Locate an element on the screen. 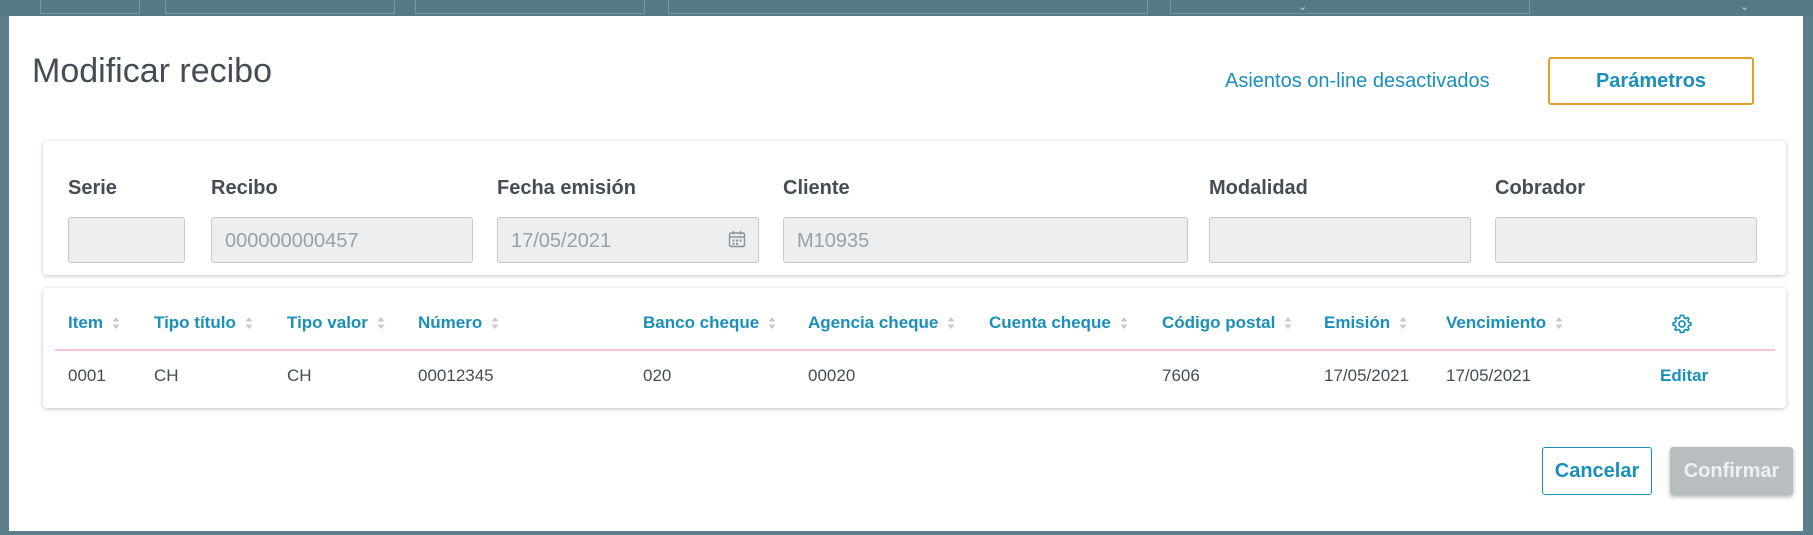  cell-tipo-titulo: CH is located at coordinates (166, 375).